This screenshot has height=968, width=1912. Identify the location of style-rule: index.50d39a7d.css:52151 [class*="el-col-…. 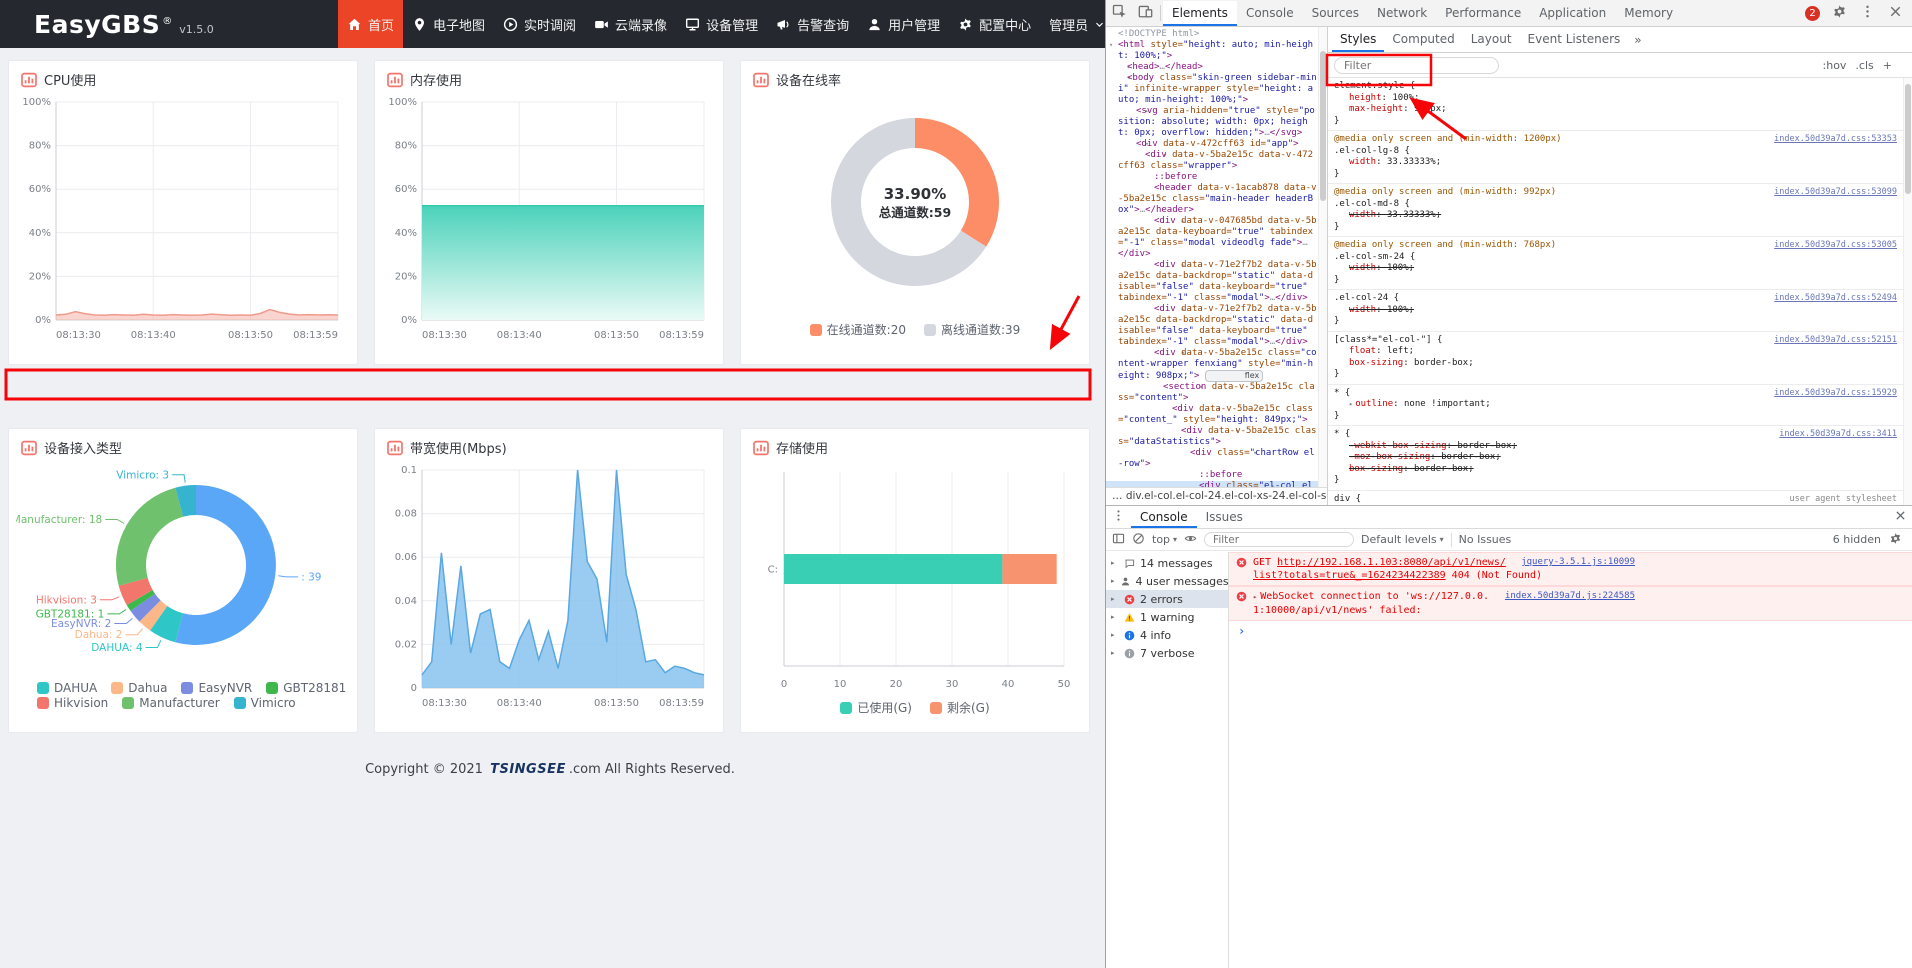
(1615, 358).